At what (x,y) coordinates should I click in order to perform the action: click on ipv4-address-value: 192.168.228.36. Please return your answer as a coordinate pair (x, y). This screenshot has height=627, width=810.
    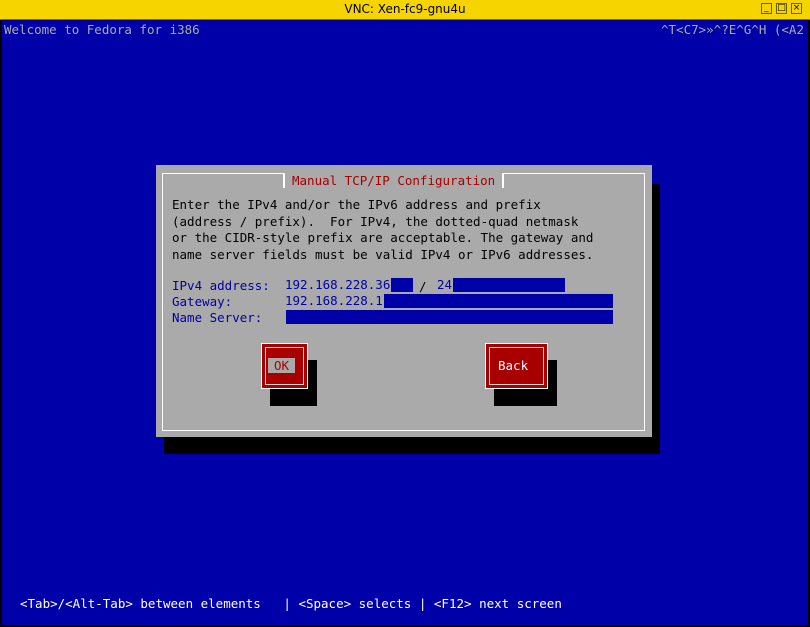
    Looking at the image, I should click on (338, 284).